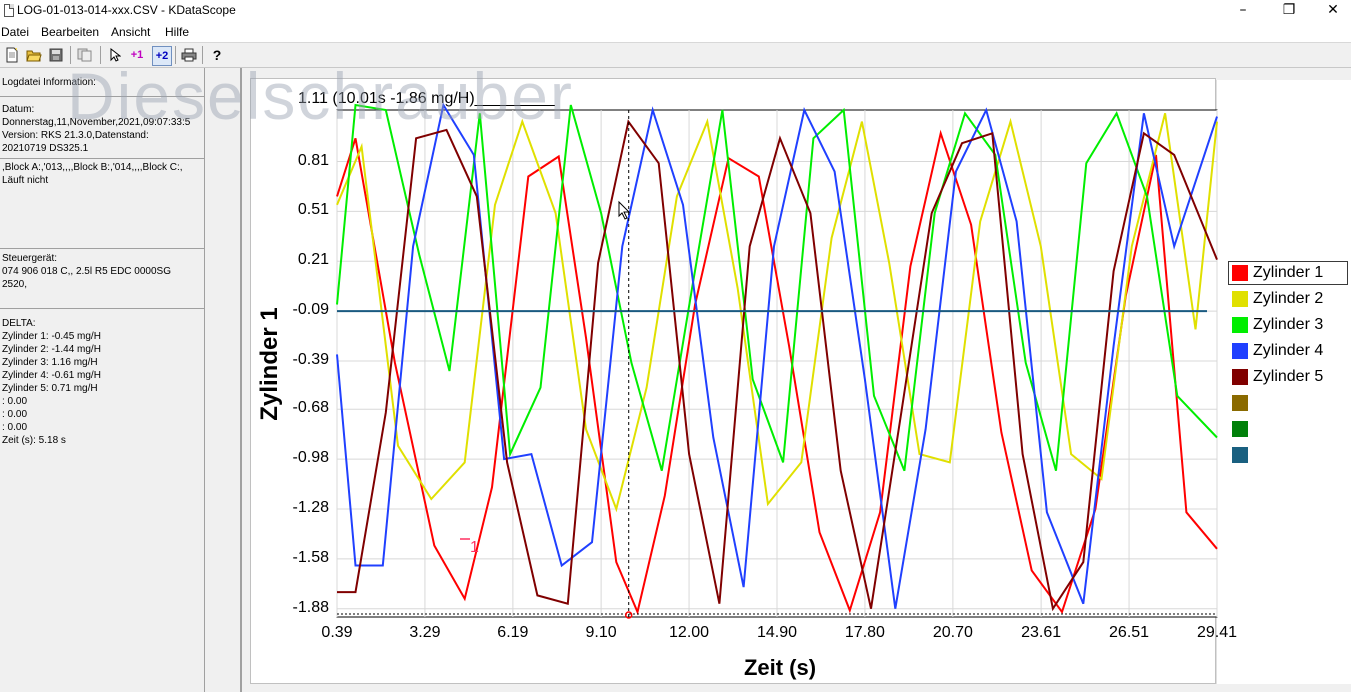 Image resolution: width=1351 pixels, height=692 pixels. Describe the element at coordinates (1217, 632) in the screenshot. I see `x-tick-label: 29.41` at that location.